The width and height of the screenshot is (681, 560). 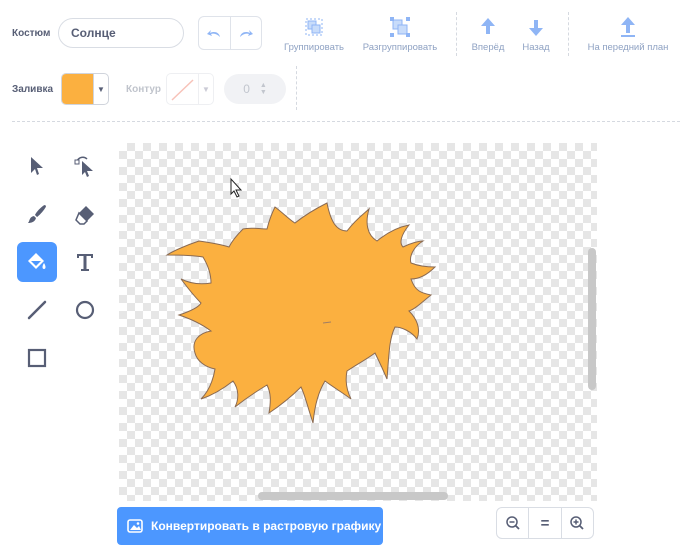 I want to click on forward-label: Вперёд, so click(x=488, y=47).